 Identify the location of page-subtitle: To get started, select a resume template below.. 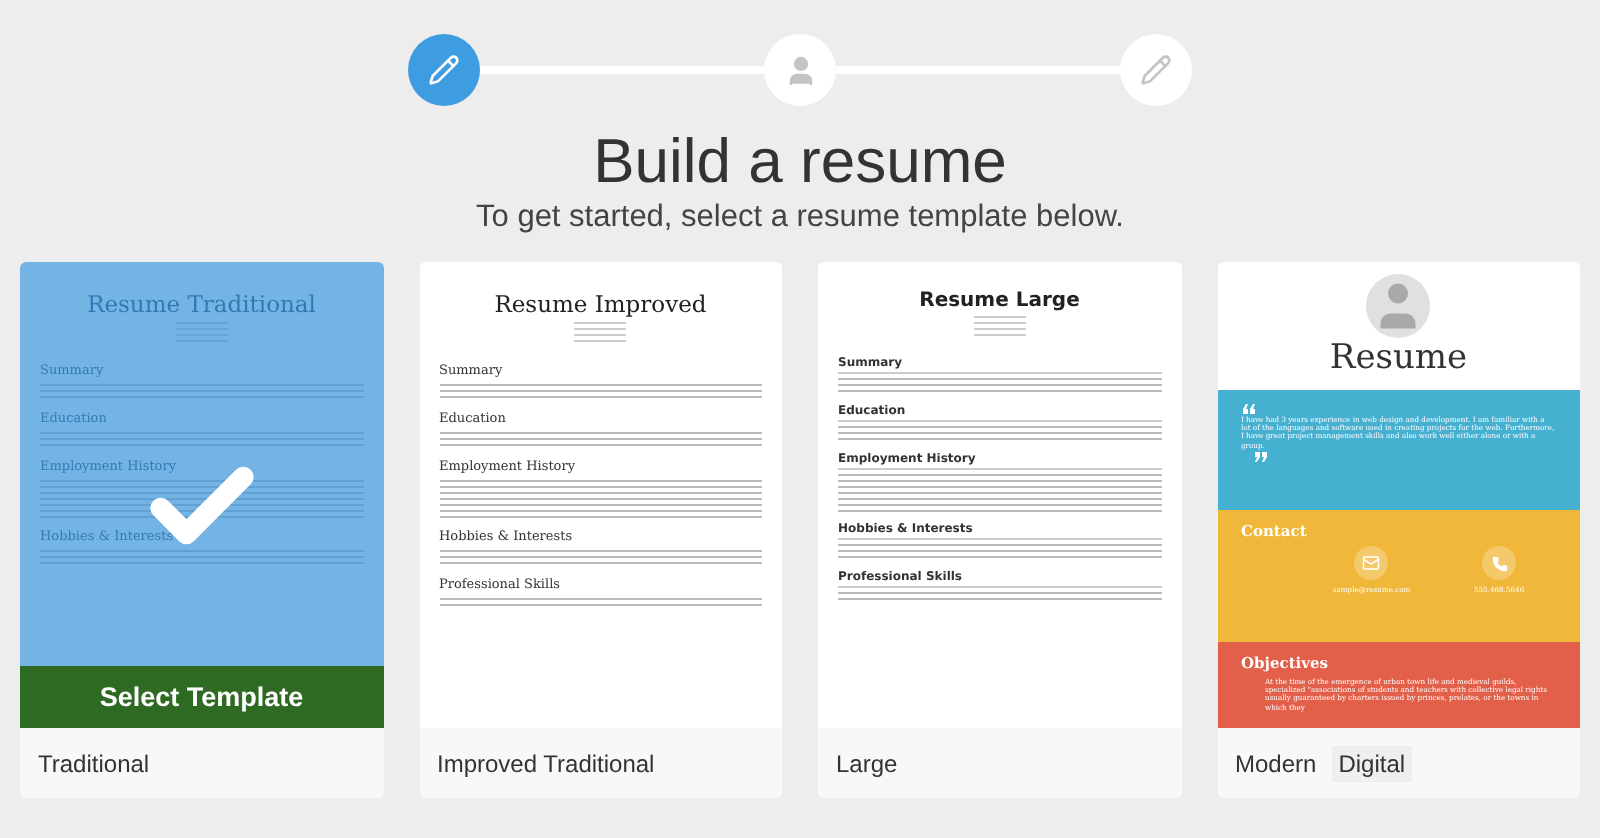
(800, 218).